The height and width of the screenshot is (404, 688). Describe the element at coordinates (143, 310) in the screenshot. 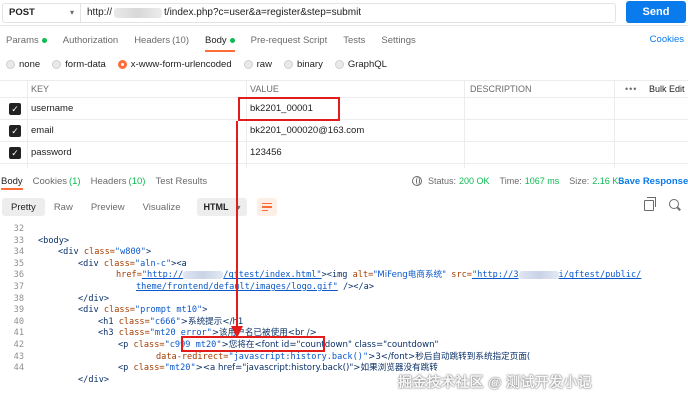

I see `code-text: <div class="prompt mt10">` at that location.